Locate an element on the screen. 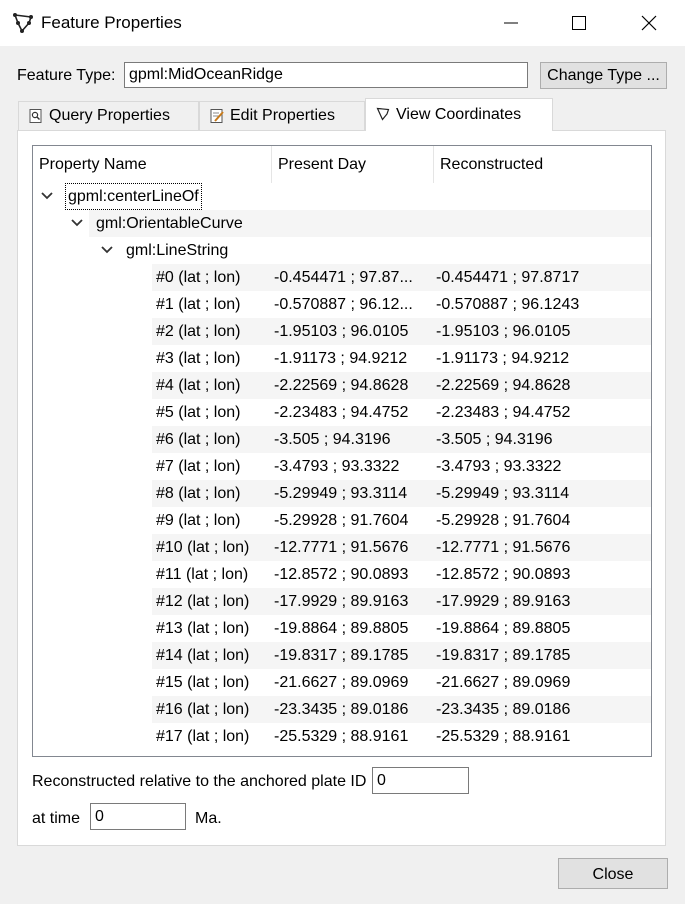 The width and height of the screenshot is (685, 904). tree-node-label: gpml:centerLineOf is located at coordinates (133, 196).